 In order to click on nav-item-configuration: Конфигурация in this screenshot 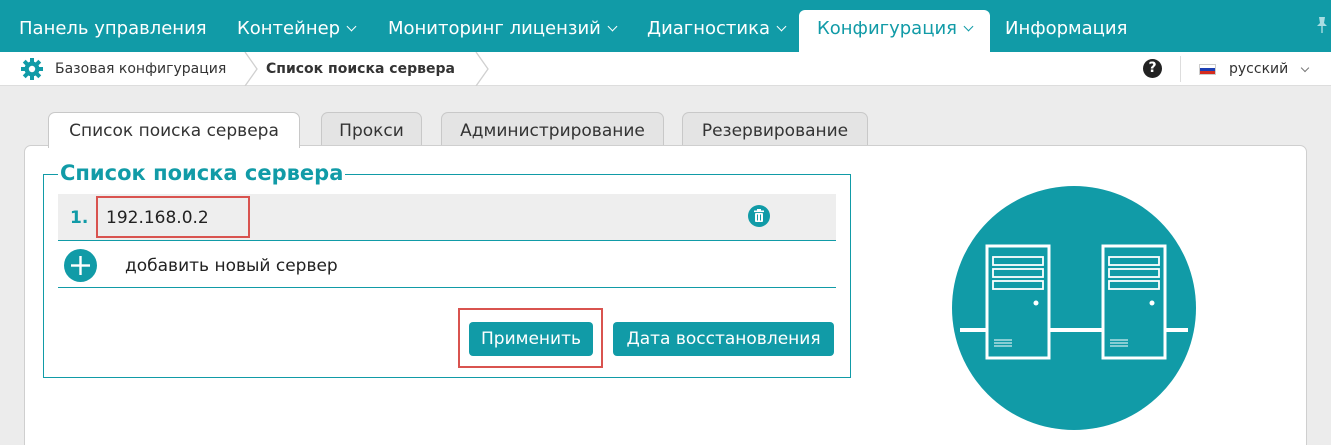, I will do `click(894, 31)`.